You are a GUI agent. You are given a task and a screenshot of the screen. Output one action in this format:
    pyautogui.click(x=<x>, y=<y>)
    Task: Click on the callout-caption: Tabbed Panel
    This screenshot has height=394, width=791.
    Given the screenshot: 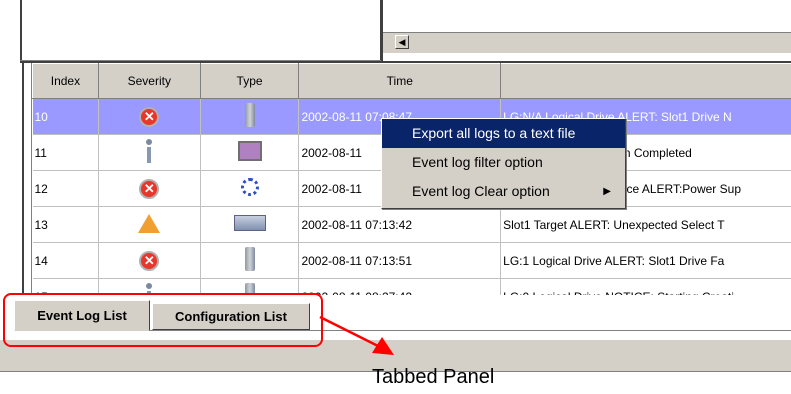 What is the action you would take?
    pyautogui.click(x=433, y=377)
    